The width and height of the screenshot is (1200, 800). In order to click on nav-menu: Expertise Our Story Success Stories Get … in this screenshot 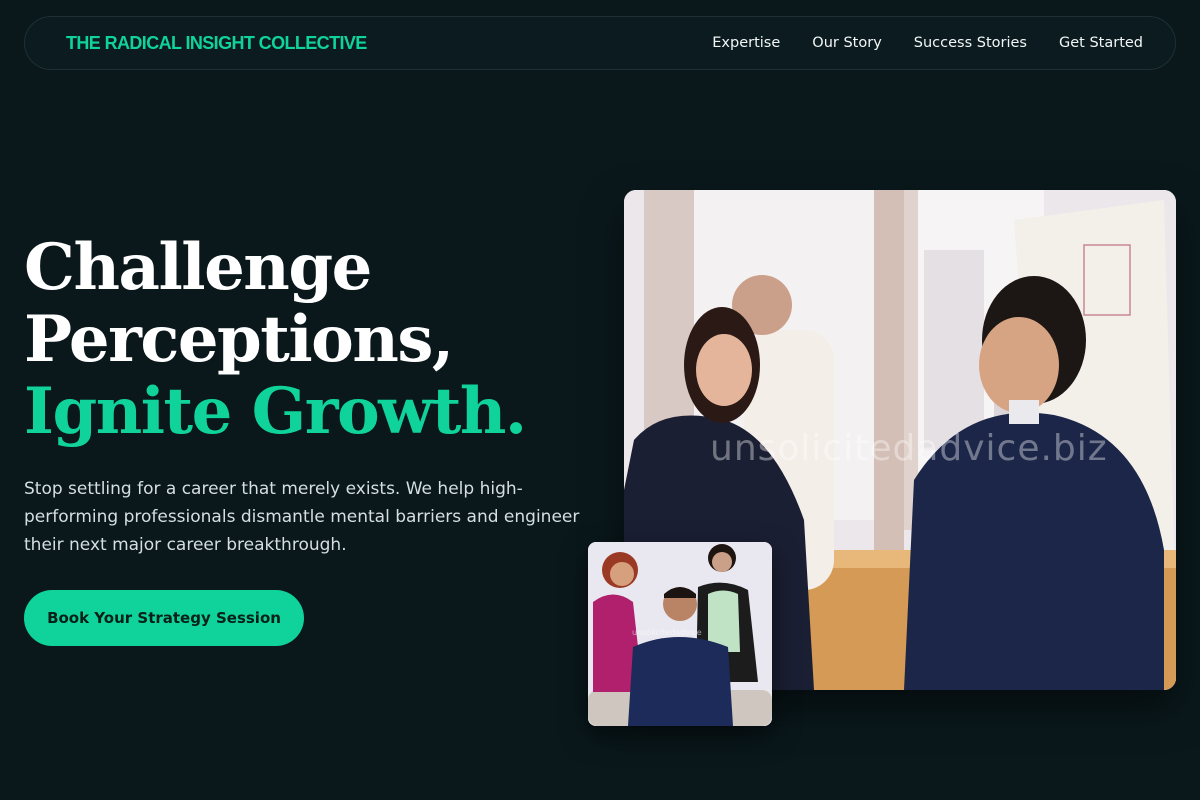, I will do `click(927, 43)`.